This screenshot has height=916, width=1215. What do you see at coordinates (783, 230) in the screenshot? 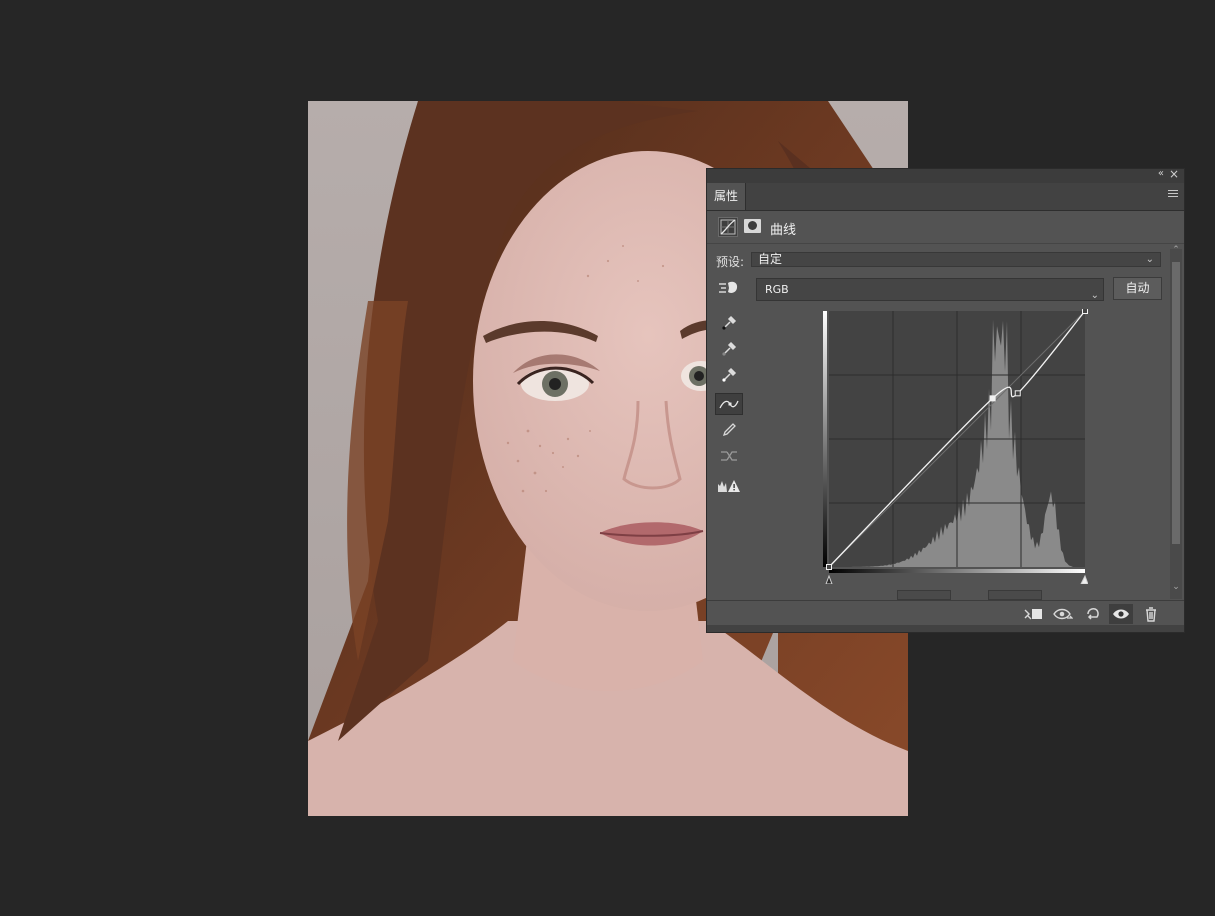
I see `adjustment-title: 曲线` at bounding box center [783, 230].